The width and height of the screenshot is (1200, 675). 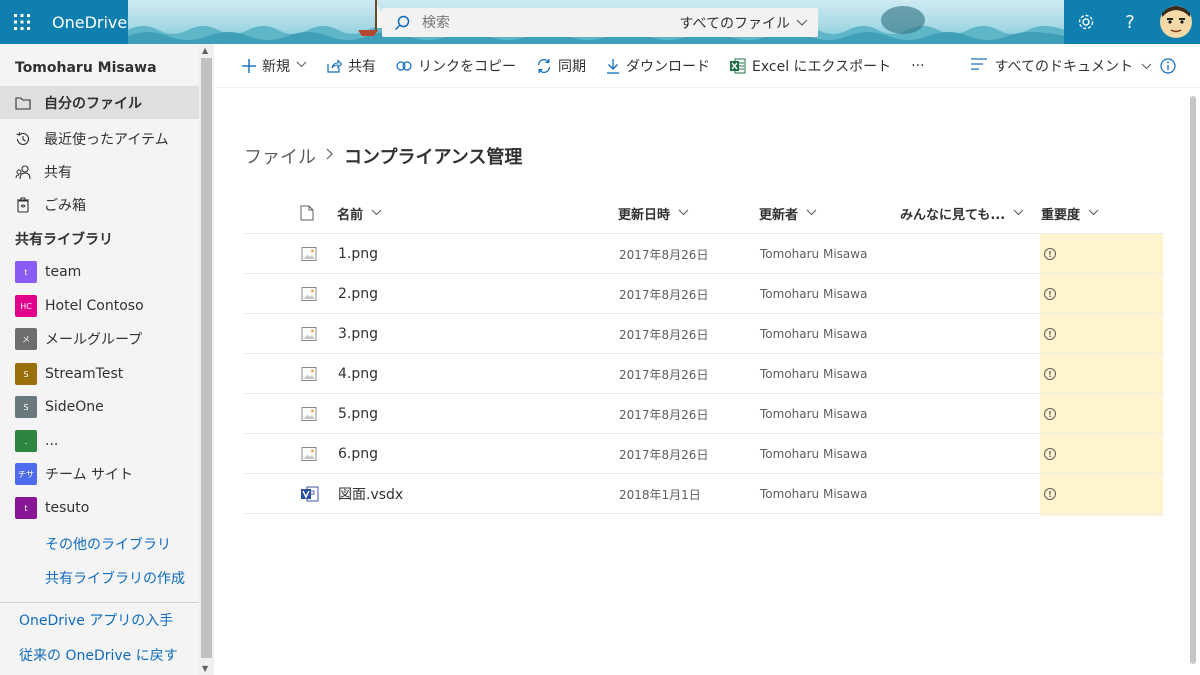 What do you see at coordinates (1130, 22) in the screenshot?
I see `help-button: ?` at bounding box center [1130, 22].